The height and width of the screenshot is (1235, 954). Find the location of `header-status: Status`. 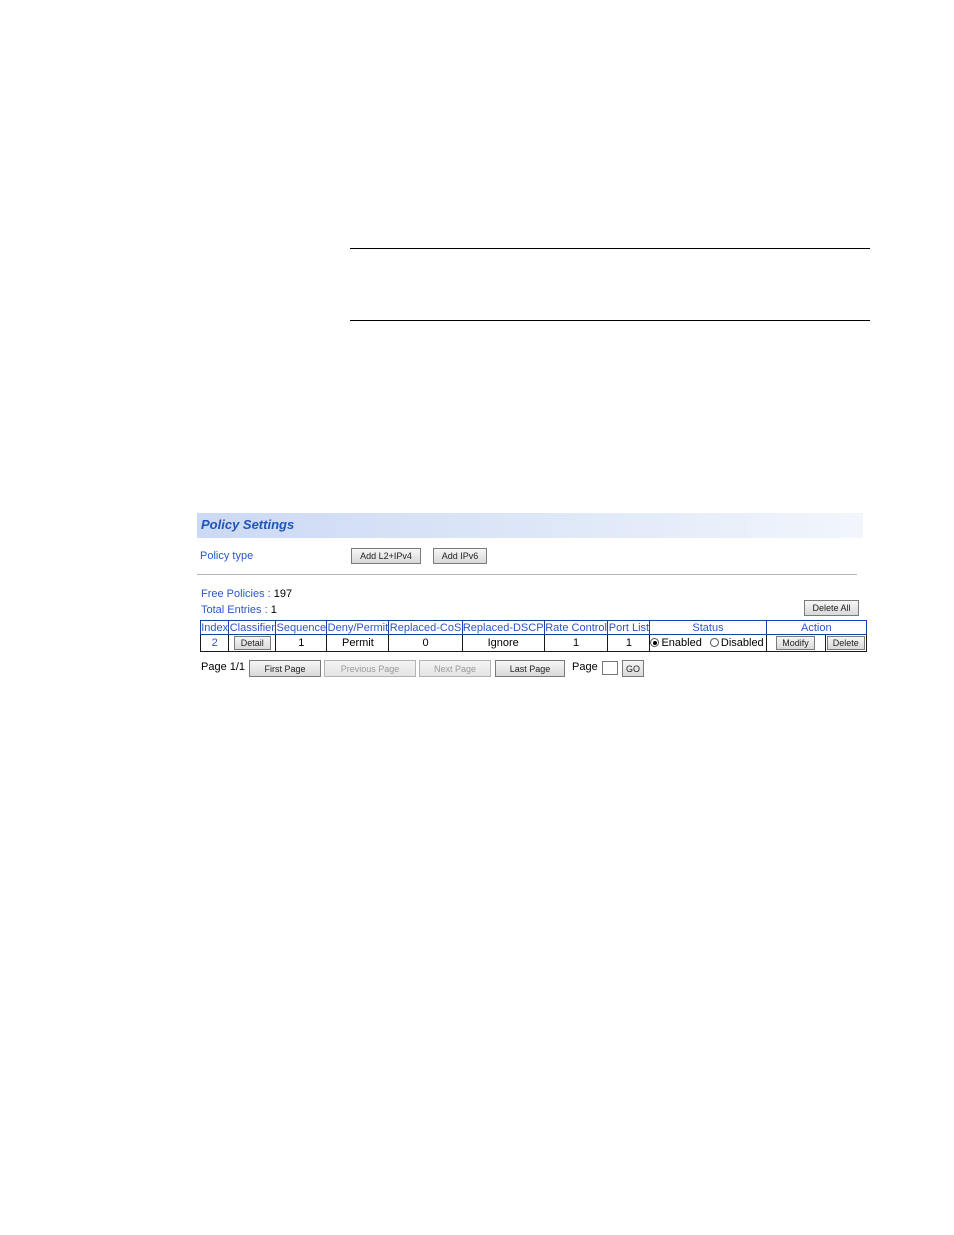

header-status: Status is located at coordinates (708, 627).